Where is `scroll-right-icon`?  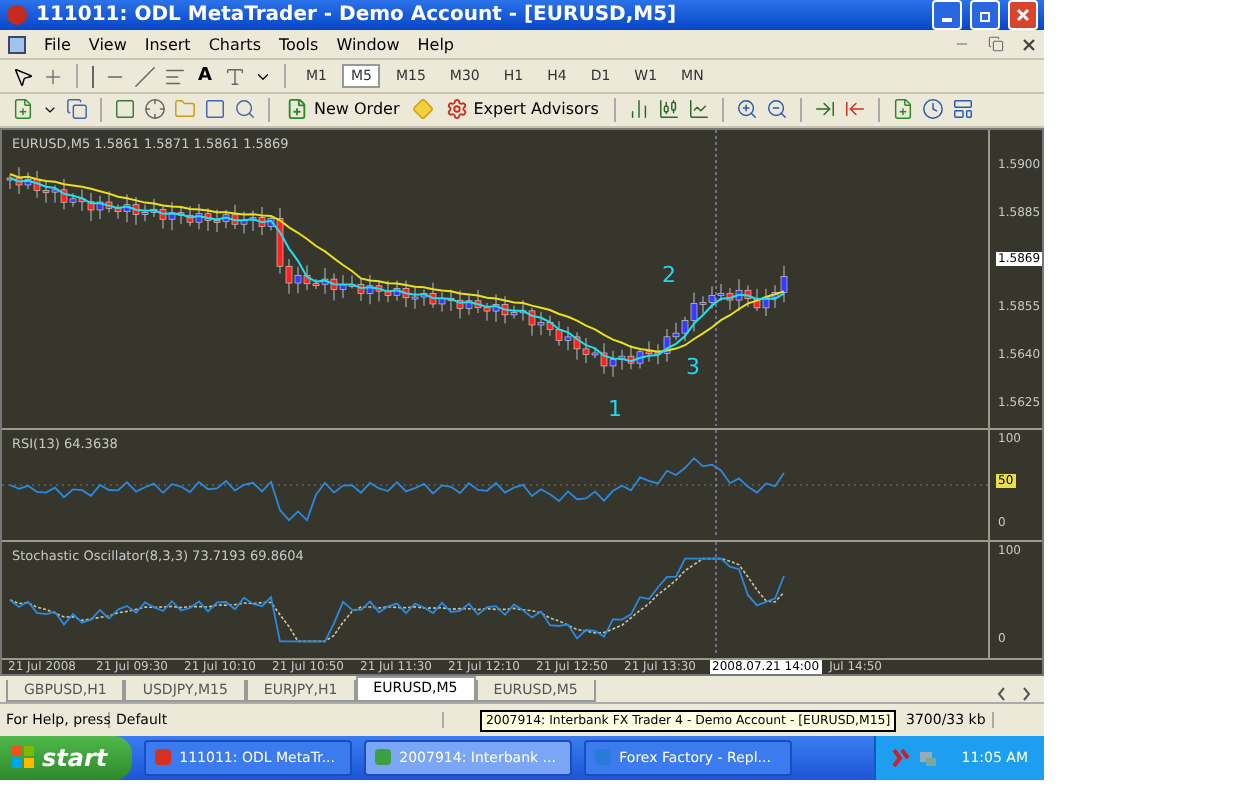 scroll-right-icon is located at coordinates (1026, 693).